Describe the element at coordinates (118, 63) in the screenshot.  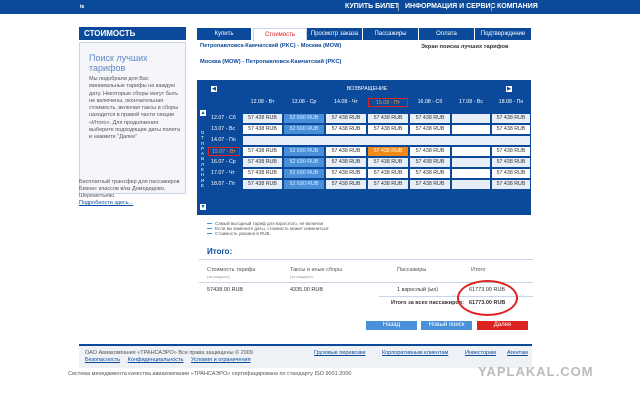
I see `sidebar-title: Поиск лучших тарифов` at that location.